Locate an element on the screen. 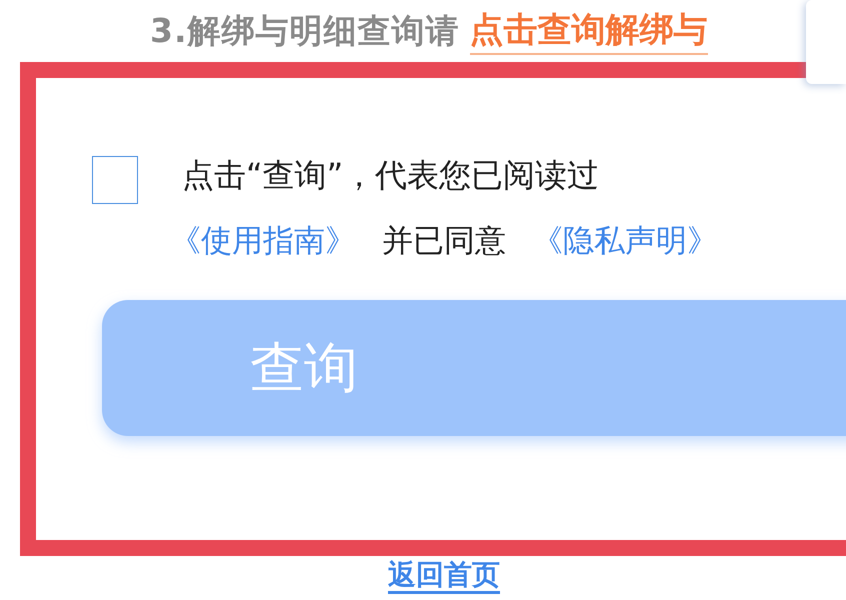 The image size is (846, 600). instruction-text: 3.解绑与明细查询请 is located at coordinates (305, 31).